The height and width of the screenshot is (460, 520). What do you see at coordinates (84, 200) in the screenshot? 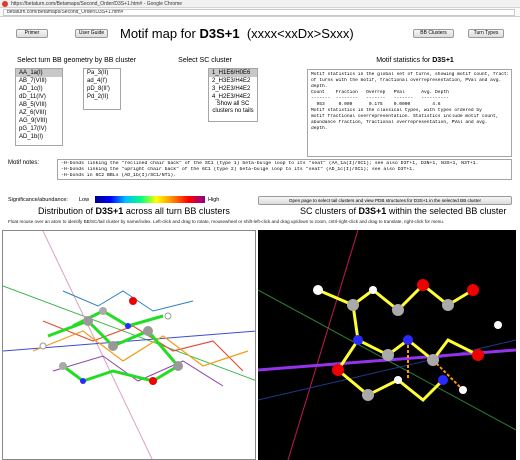
I see `legend-low: Low` at bounding box center [84, 200].